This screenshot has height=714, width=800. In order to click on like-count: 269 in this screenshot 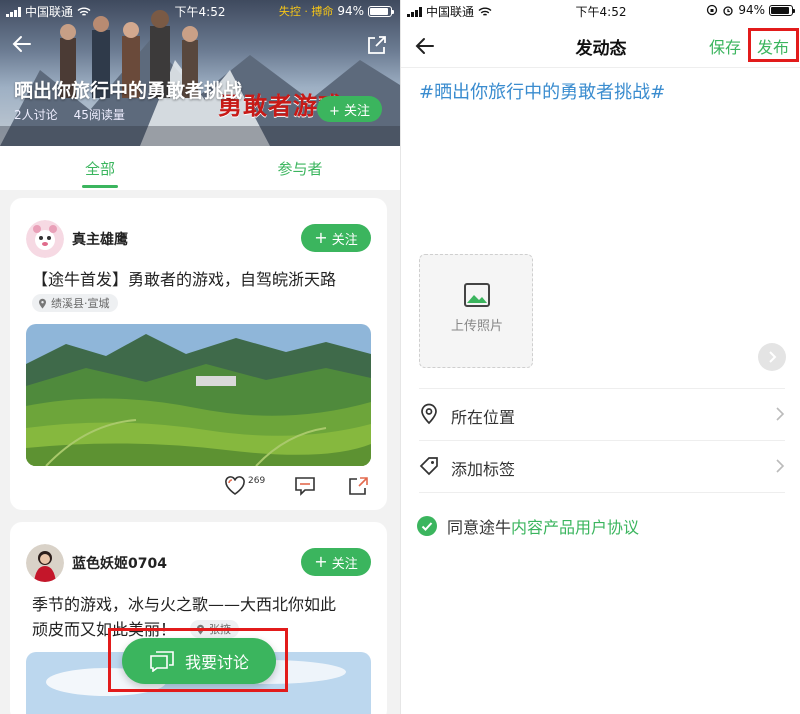, I will do `click(257, 481)`.